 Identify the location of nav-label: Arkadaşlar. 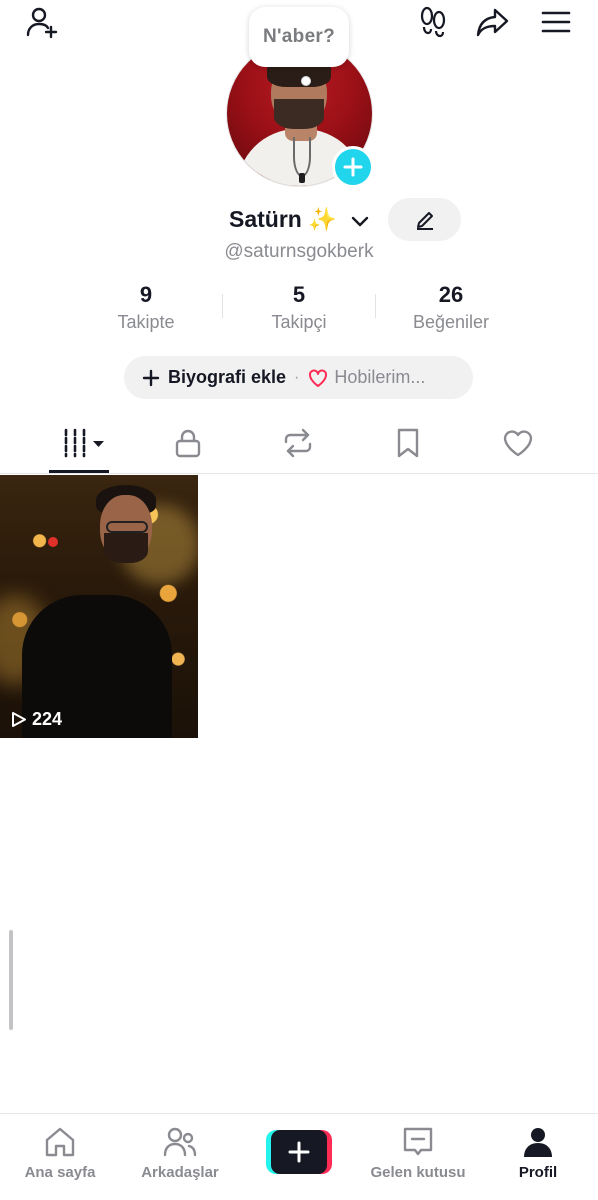
(180, 1172).